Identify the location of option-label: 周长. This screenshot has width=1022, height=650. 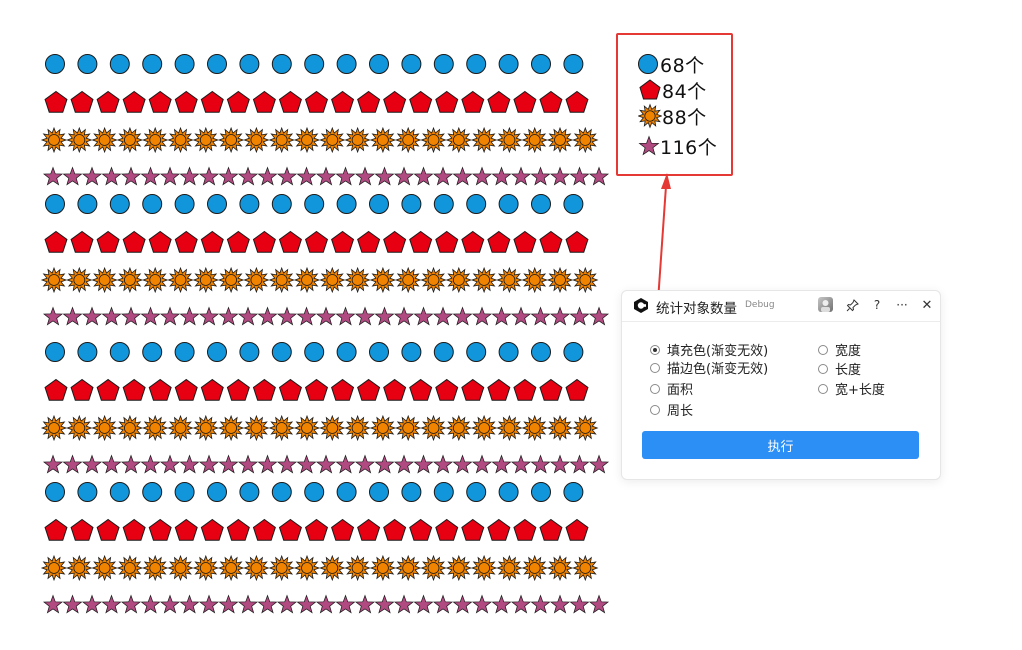
(680, 411).